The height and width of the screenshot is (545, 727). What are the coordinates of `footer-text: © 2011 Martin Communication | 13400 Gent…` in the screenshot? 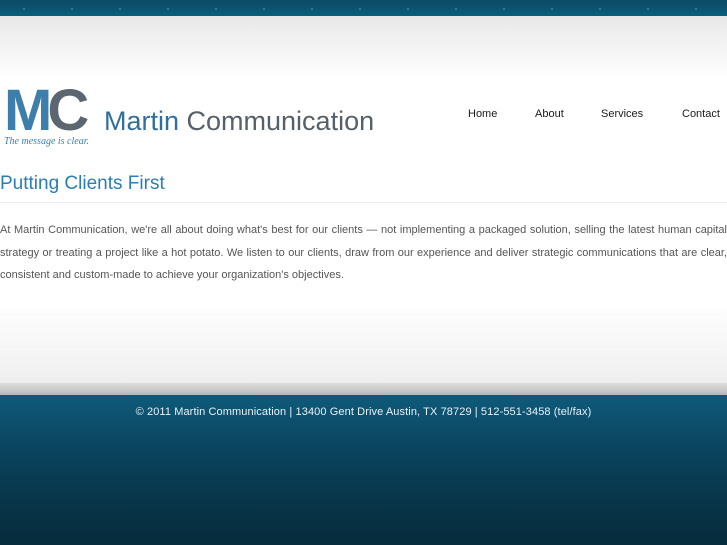 It's located at (363, 412).